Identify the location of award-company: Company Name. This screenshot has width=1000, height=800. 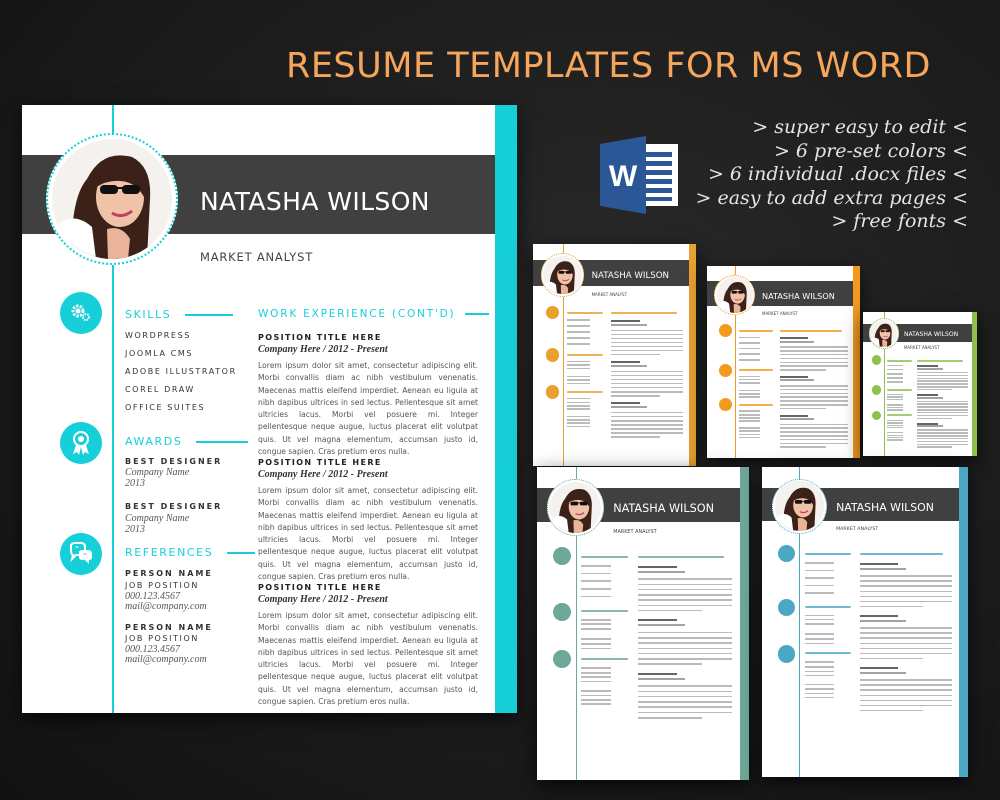
(157, 472).